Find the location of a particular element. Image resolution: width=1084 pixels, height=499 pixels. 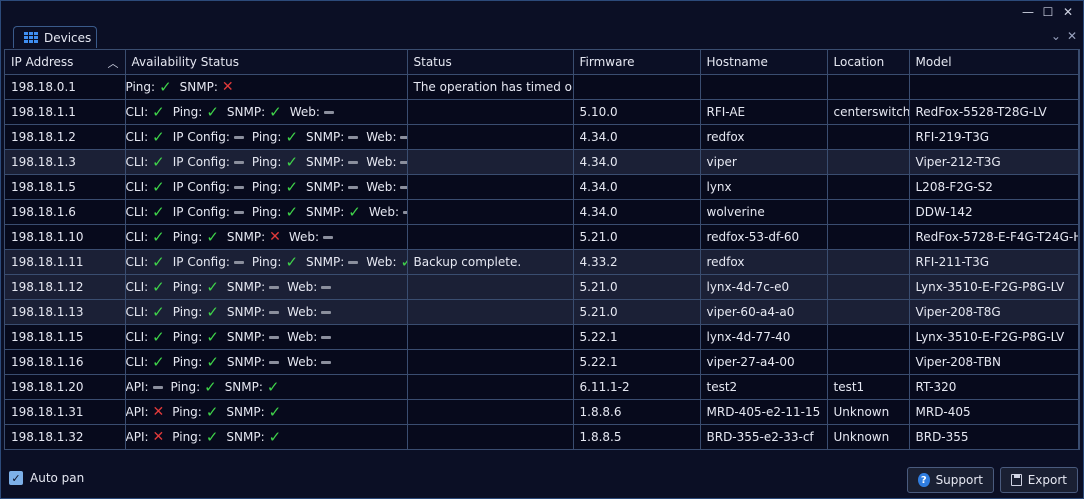

tab-devices: Devices is located at coordinates (55, 37).